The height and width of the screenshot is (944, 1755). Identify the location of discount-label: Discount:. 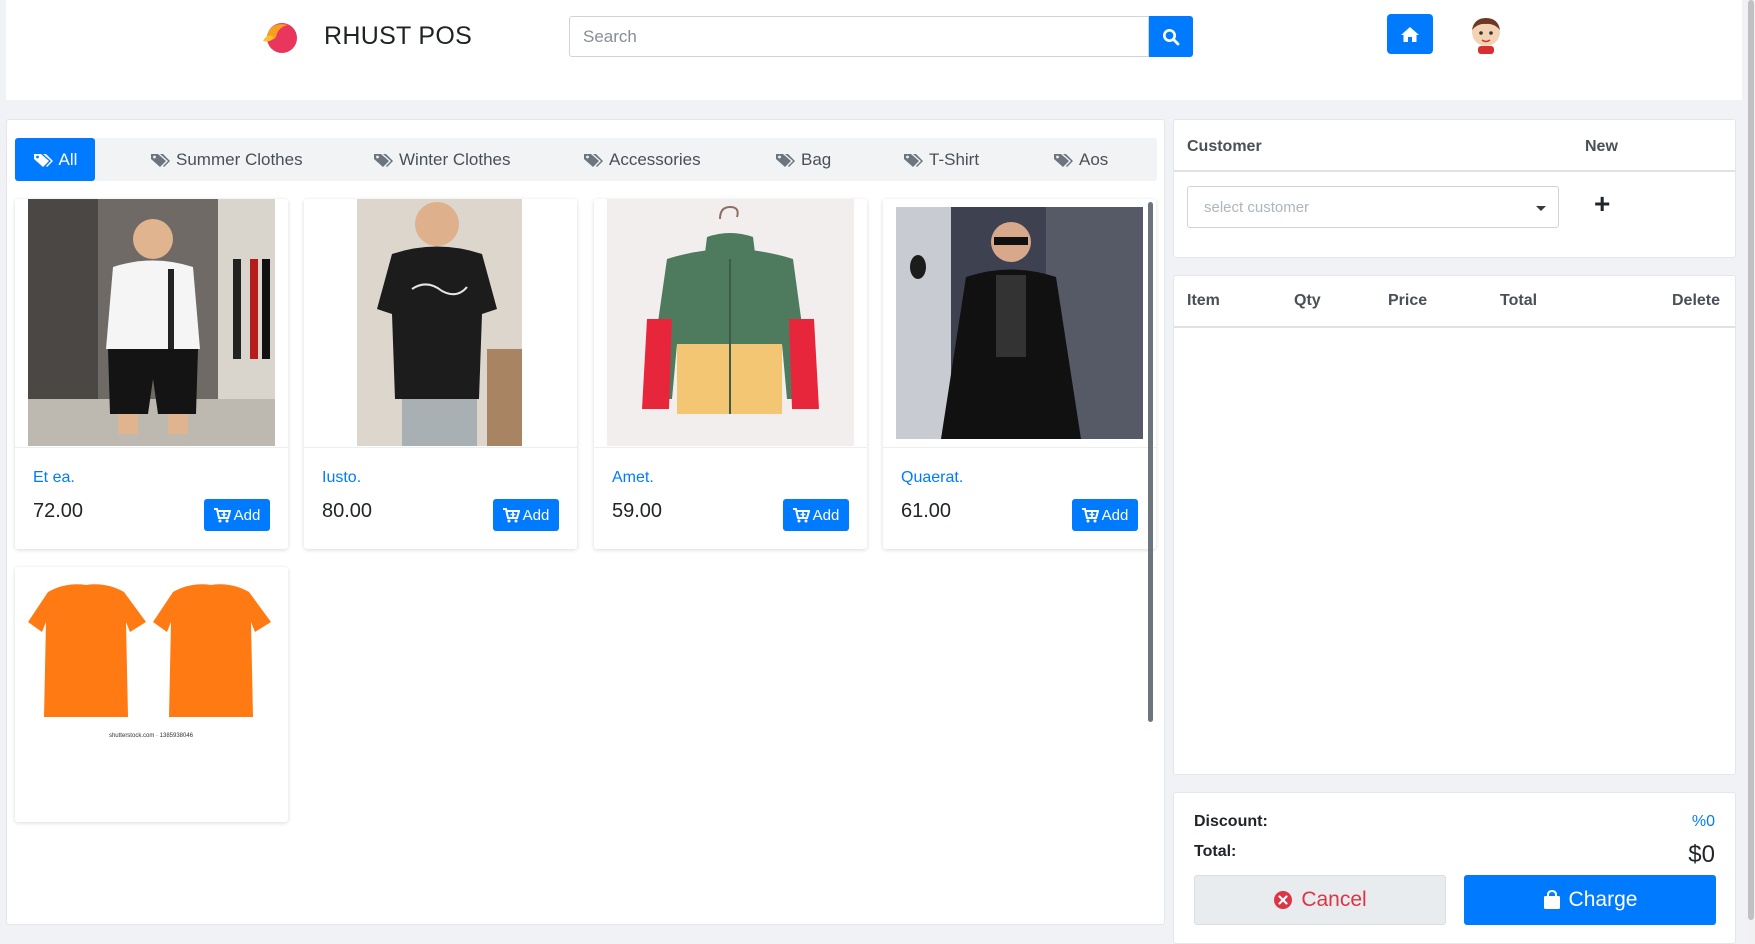
(1231, 821).